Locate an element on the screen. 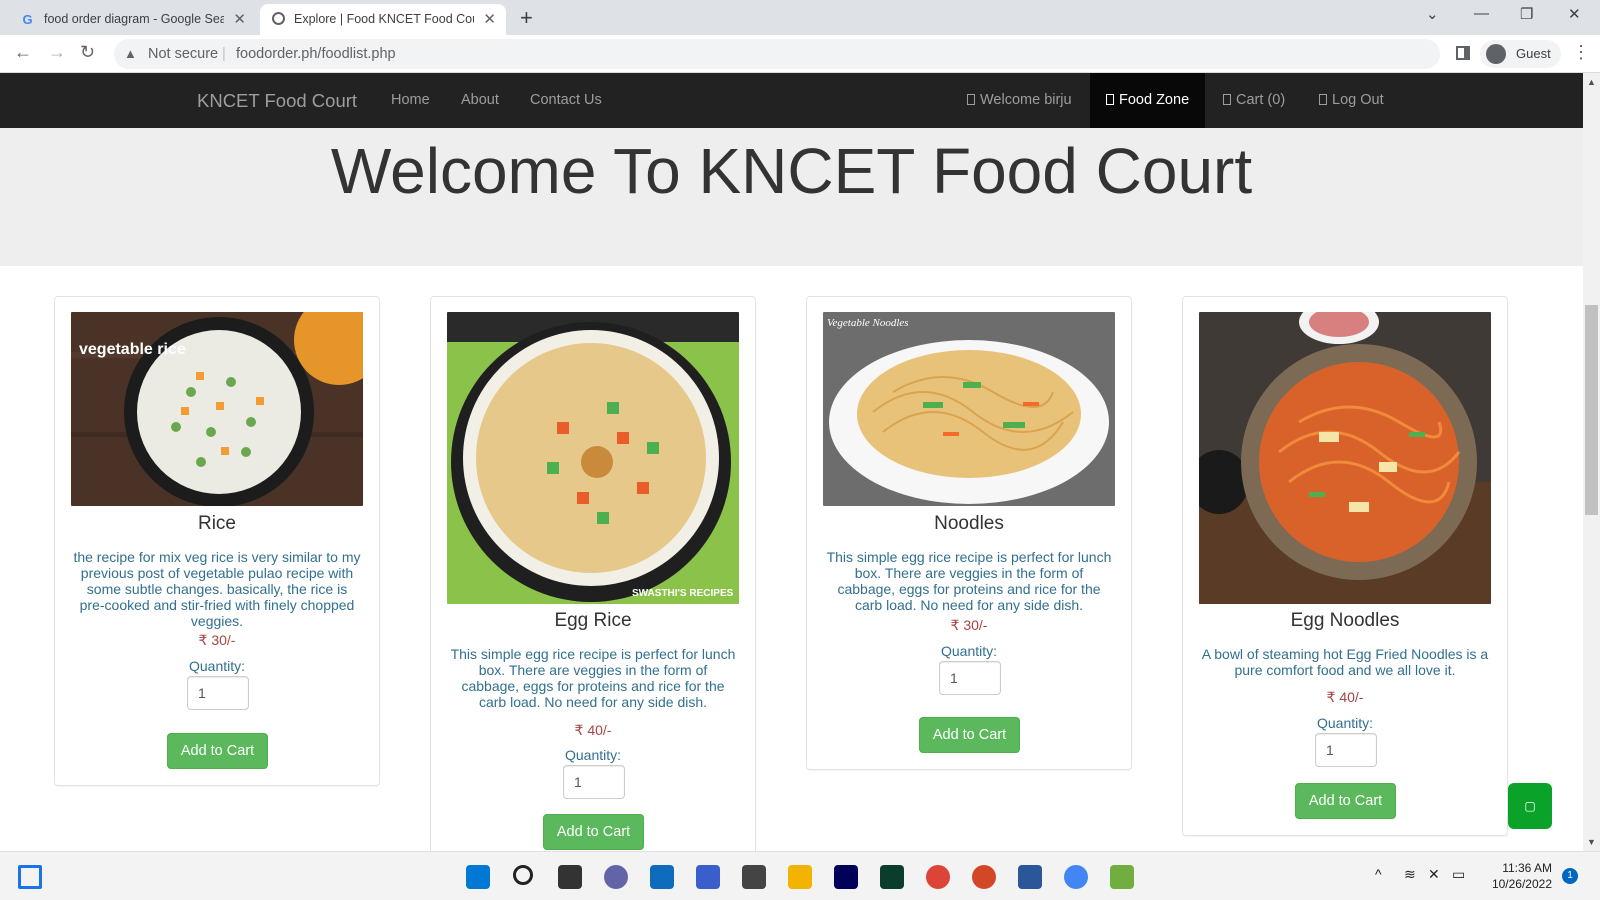 The height and width of the screenshot is (900, 1600). page-scrollbar: ▲ ▼ is located at coordinates (1591, 462).